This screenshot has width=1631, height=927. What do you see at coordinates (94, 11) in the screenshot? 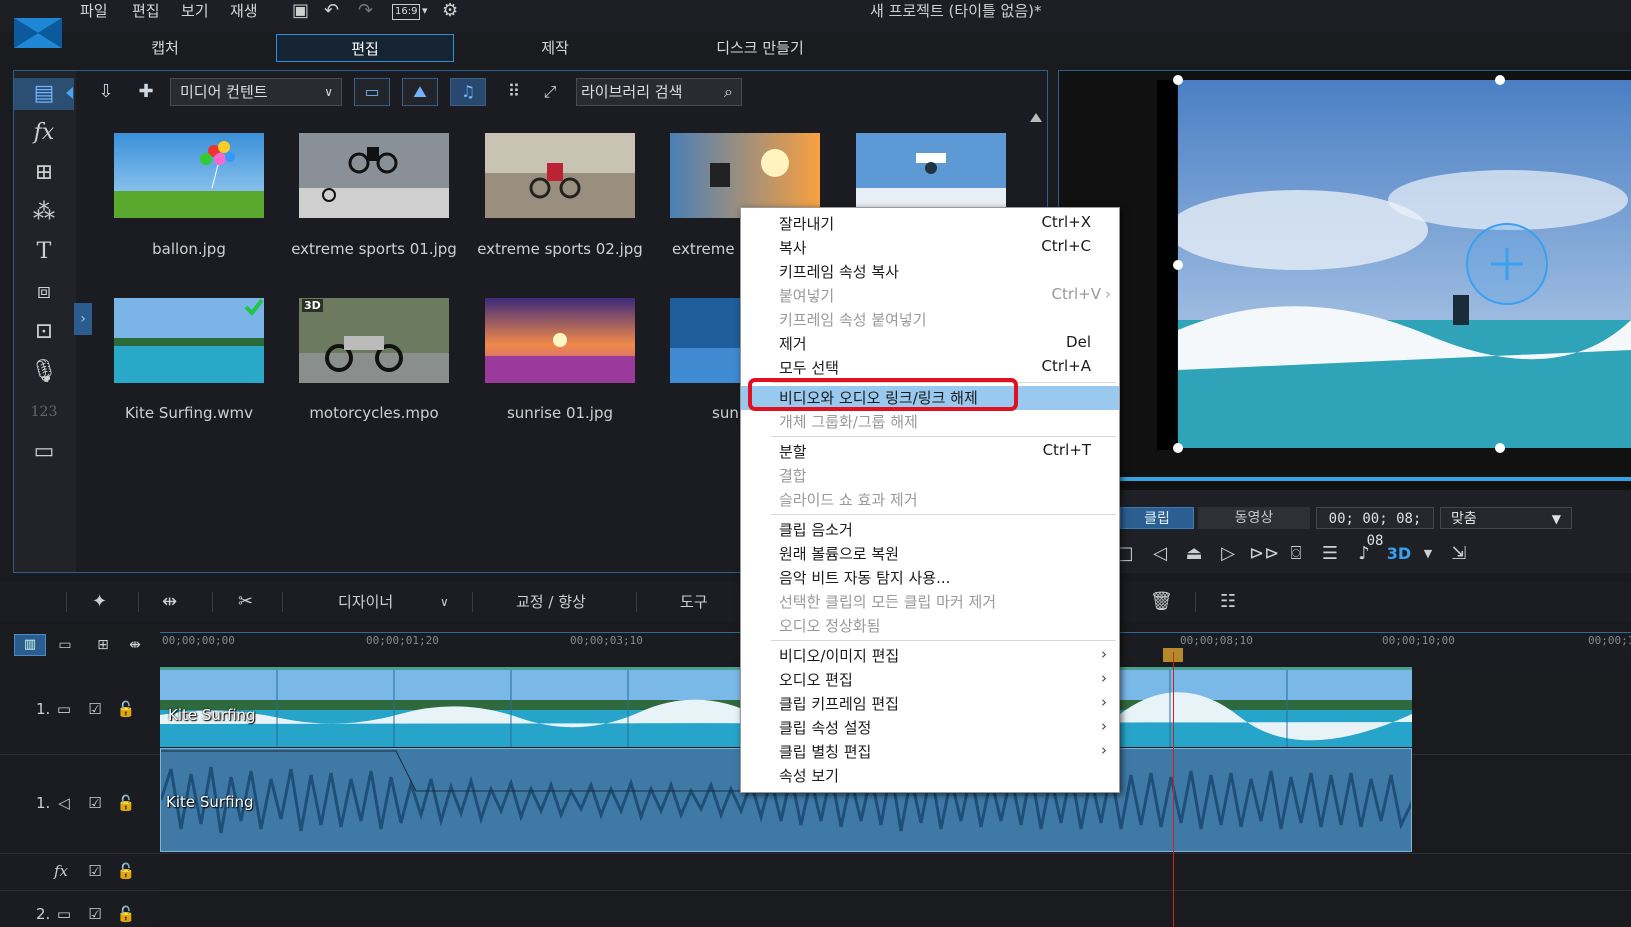
I see `menu-file: 파일` at bounding box center [94, 11].